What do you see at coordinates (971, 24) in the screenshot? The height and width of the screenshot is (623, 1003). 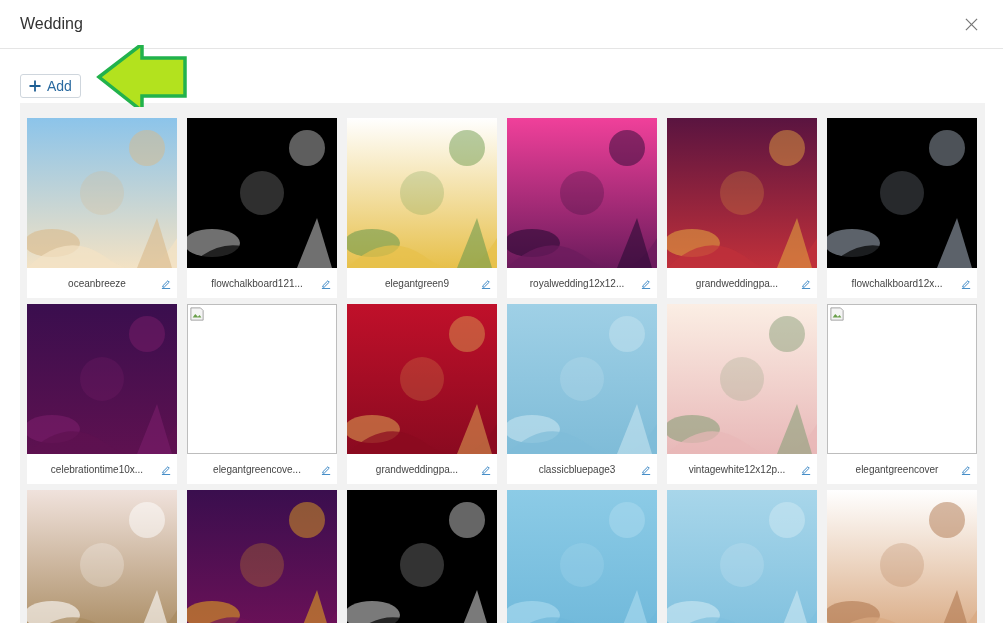 I see `close-icon` at bounding box center [971, 24].